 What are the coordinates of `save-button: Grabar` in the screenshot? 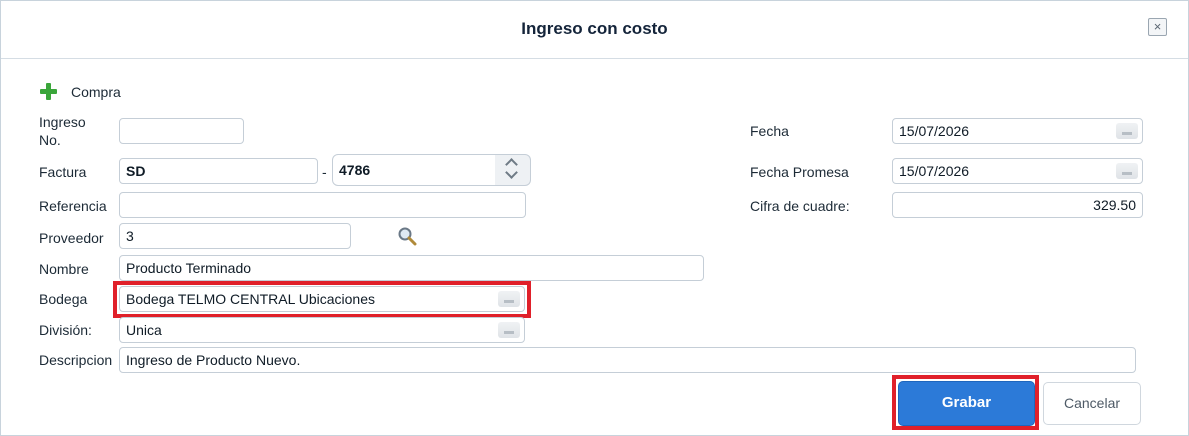 It's located at (966, 403).